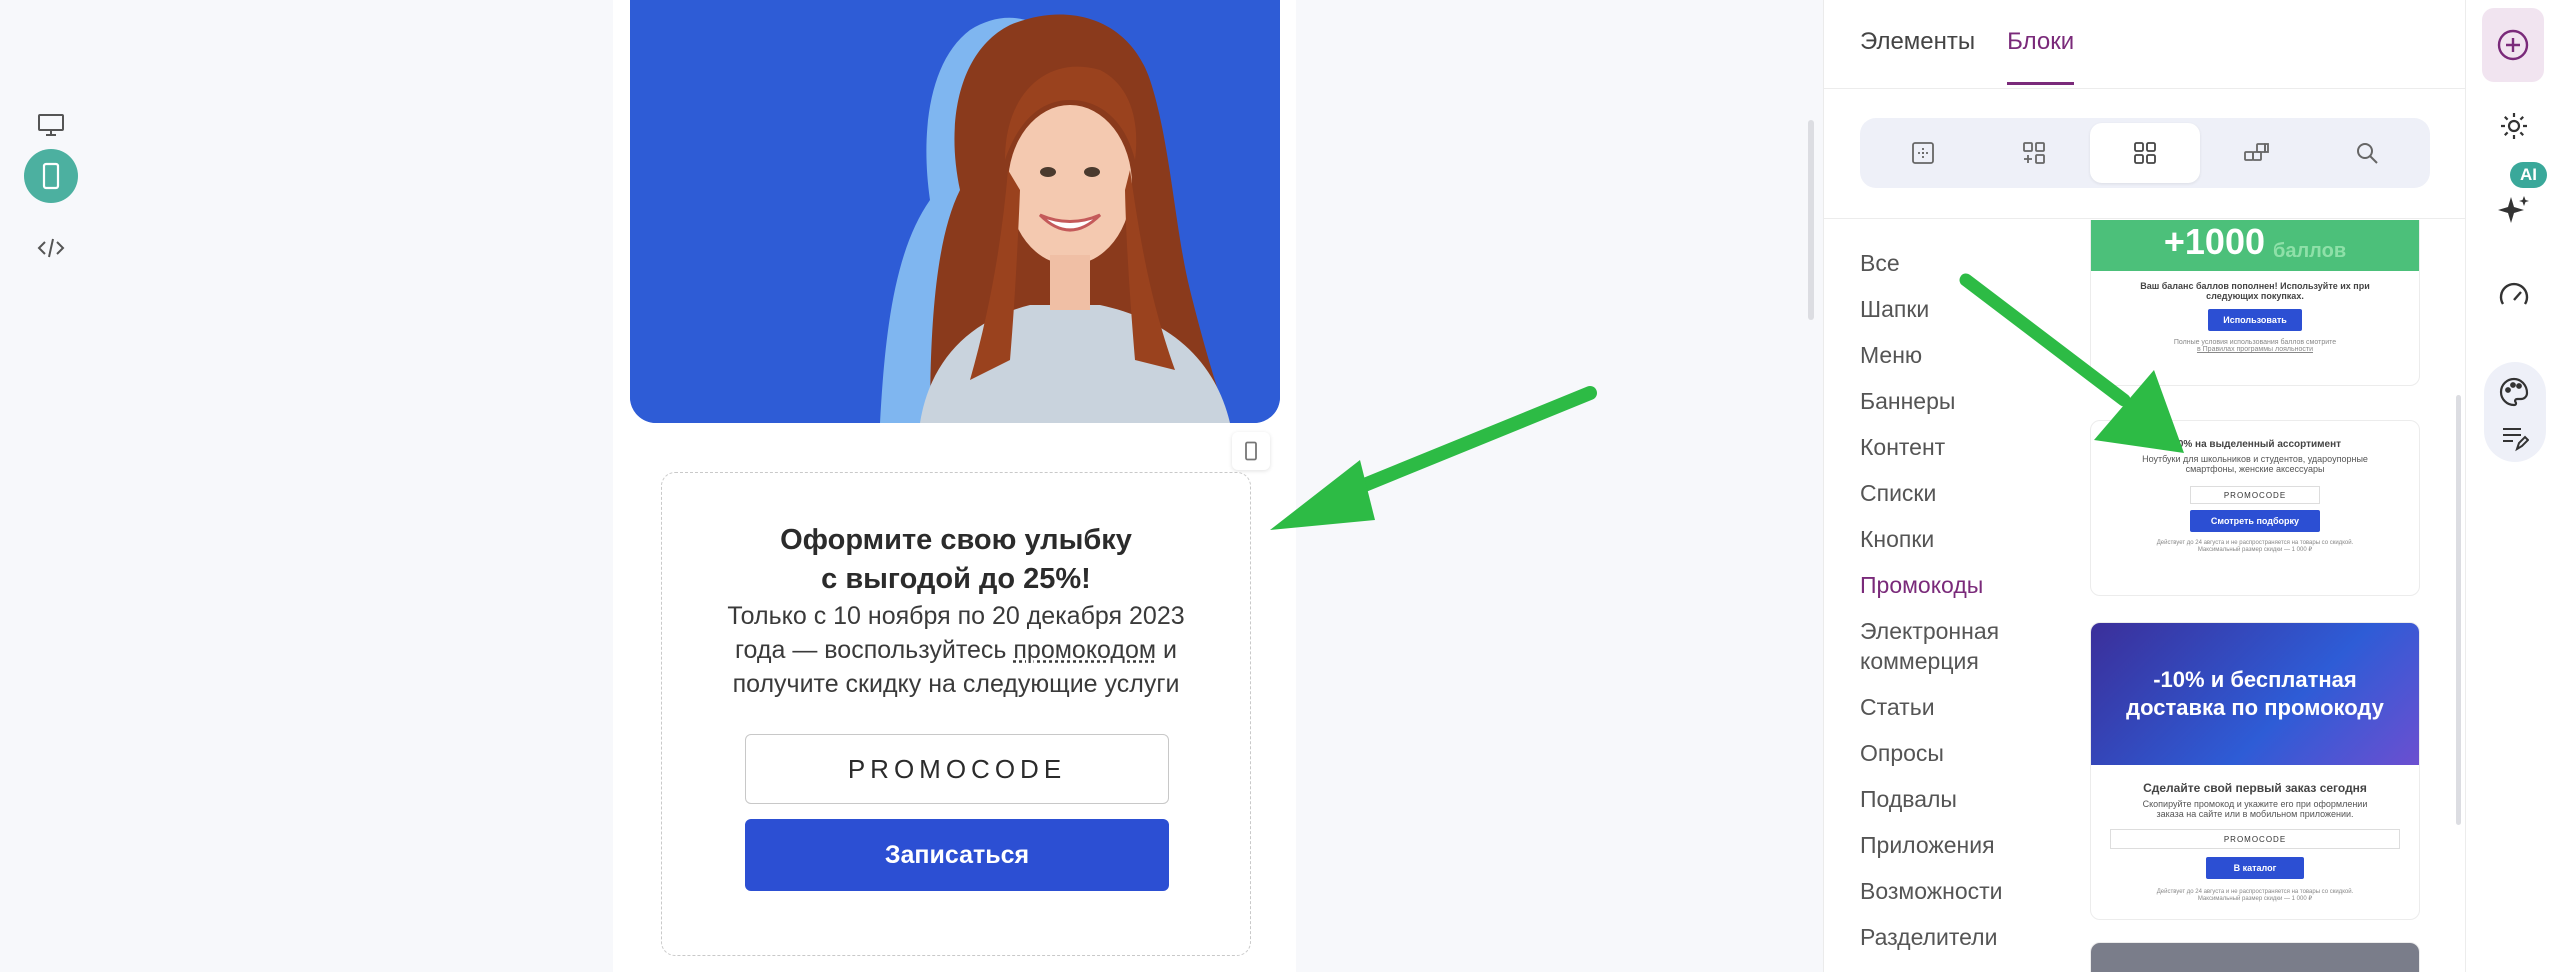  I want to click on bonus-use-button: Использовать, so click(2255, 320).